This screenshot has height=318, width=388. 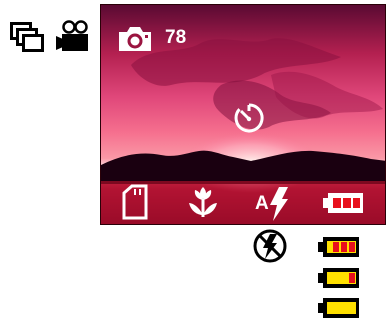 I want to click on shots-remaining: 78, so click(x=176, y=37).